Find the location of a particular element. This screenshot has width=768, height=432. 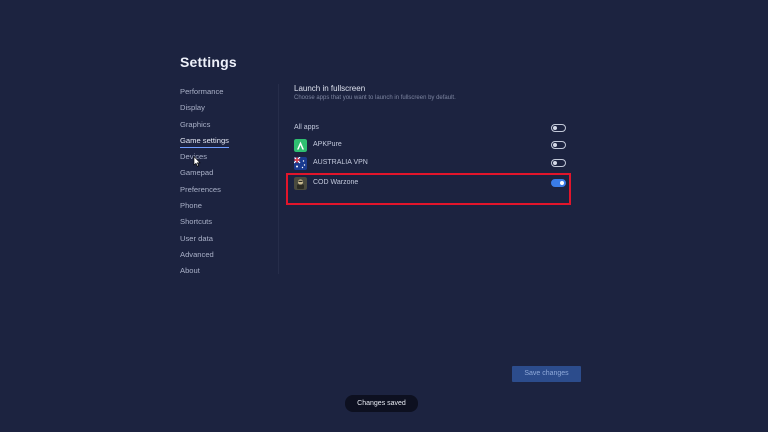

sidebar-item-label: Display is located at coordinates (192, 108).